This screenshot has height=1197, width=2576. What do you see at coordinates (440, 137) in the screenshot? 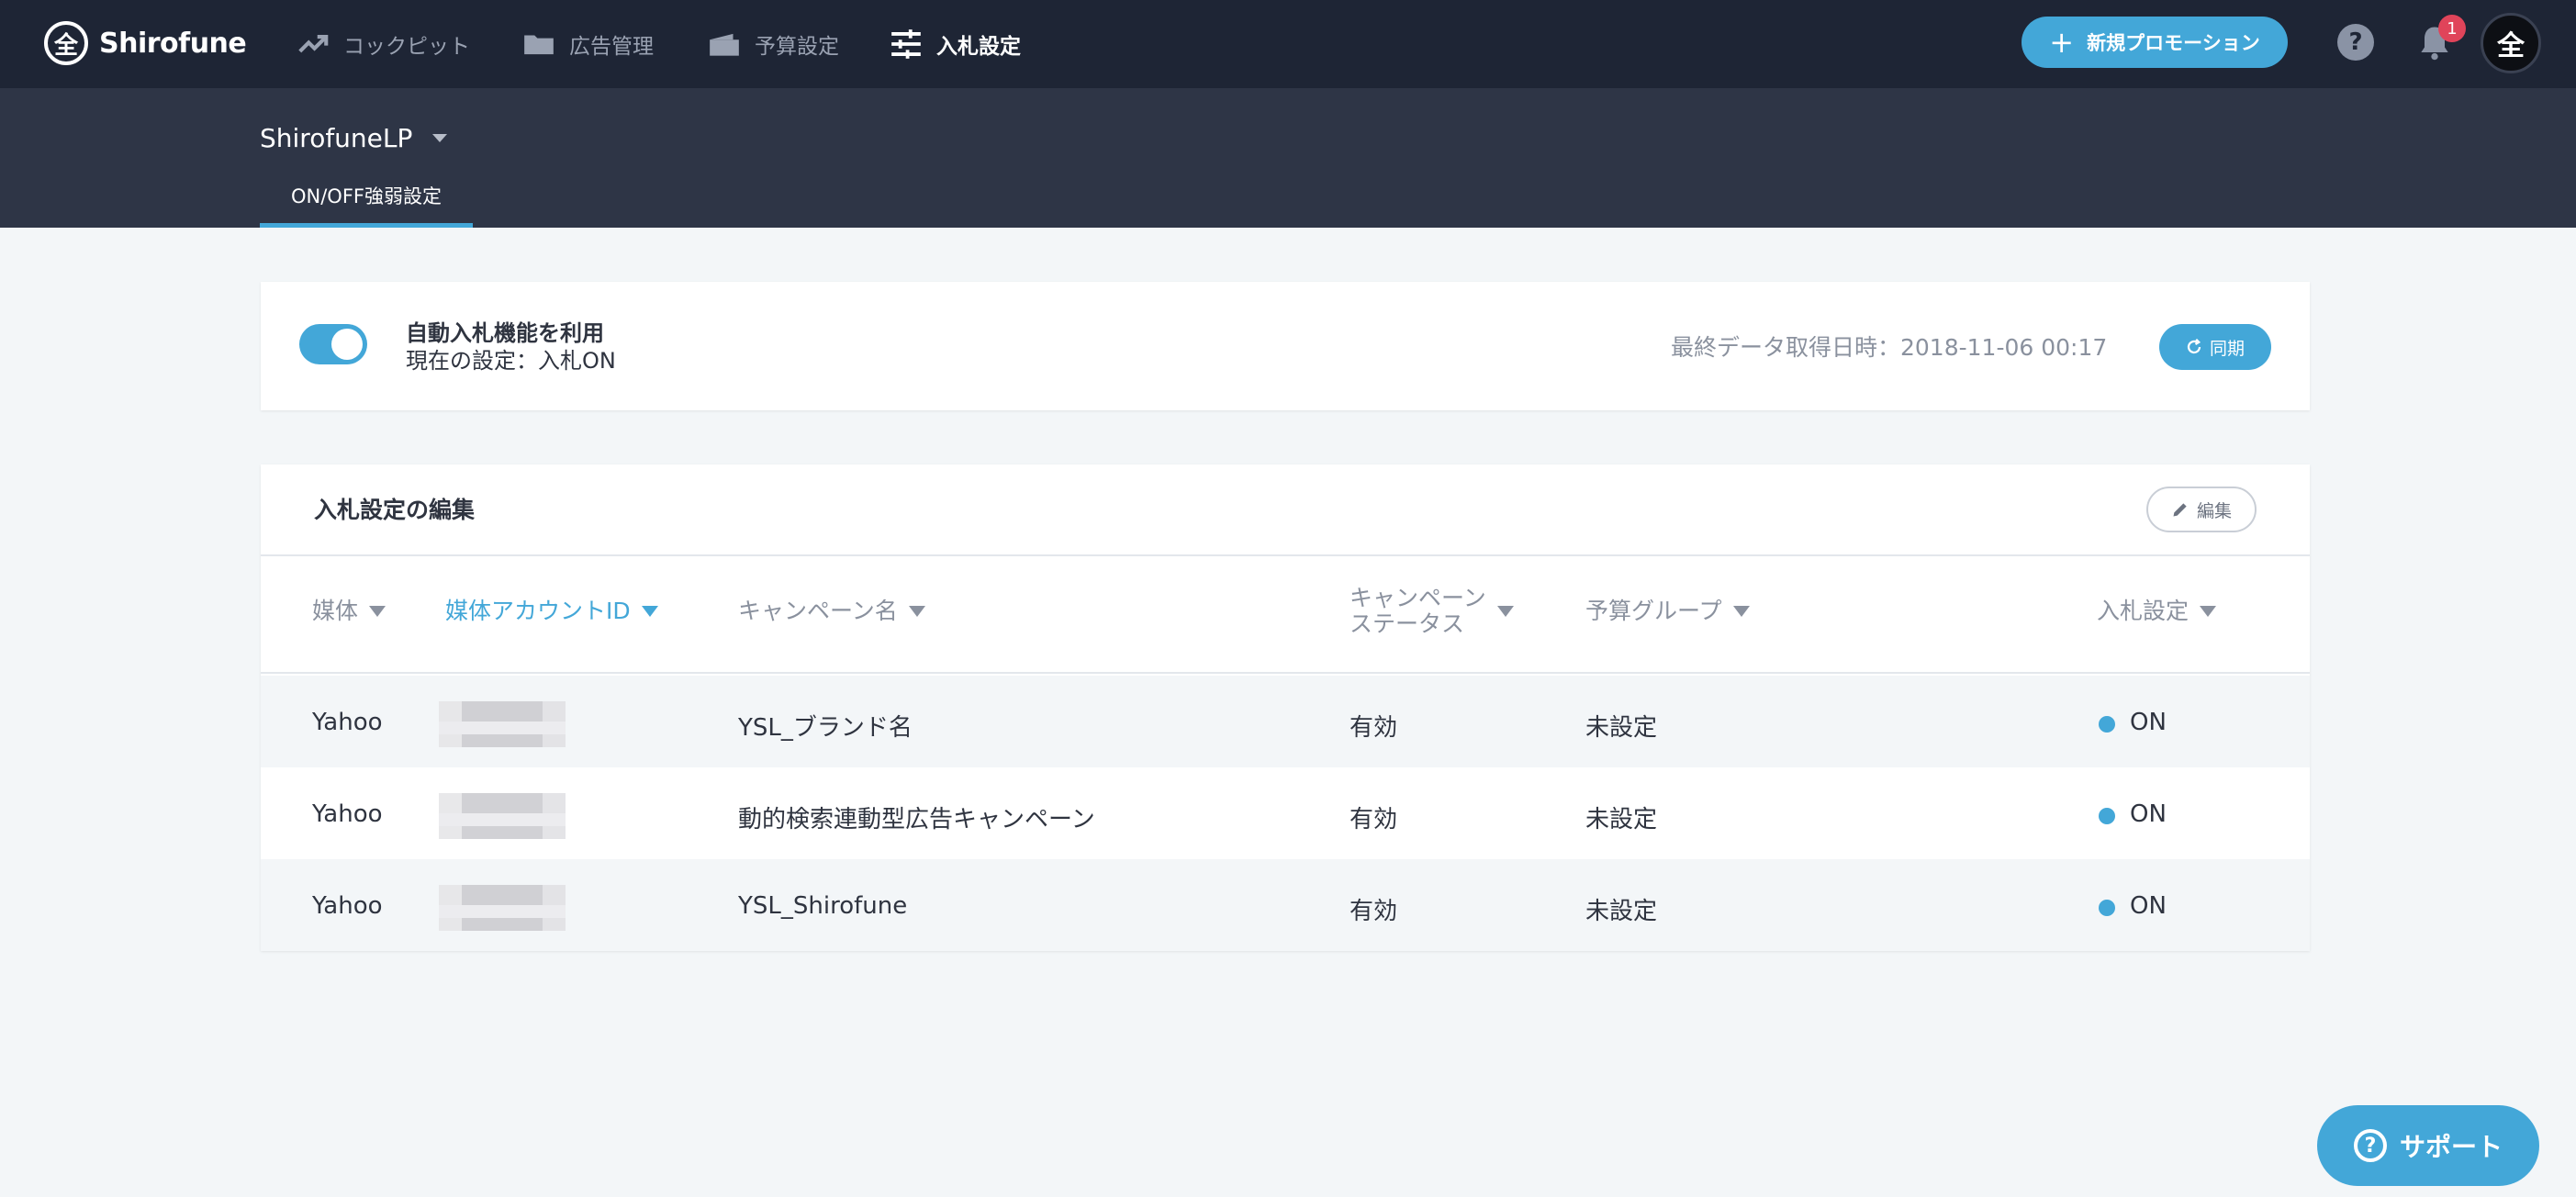
I see `caret-down-icon` at bounding box center [440, 137].